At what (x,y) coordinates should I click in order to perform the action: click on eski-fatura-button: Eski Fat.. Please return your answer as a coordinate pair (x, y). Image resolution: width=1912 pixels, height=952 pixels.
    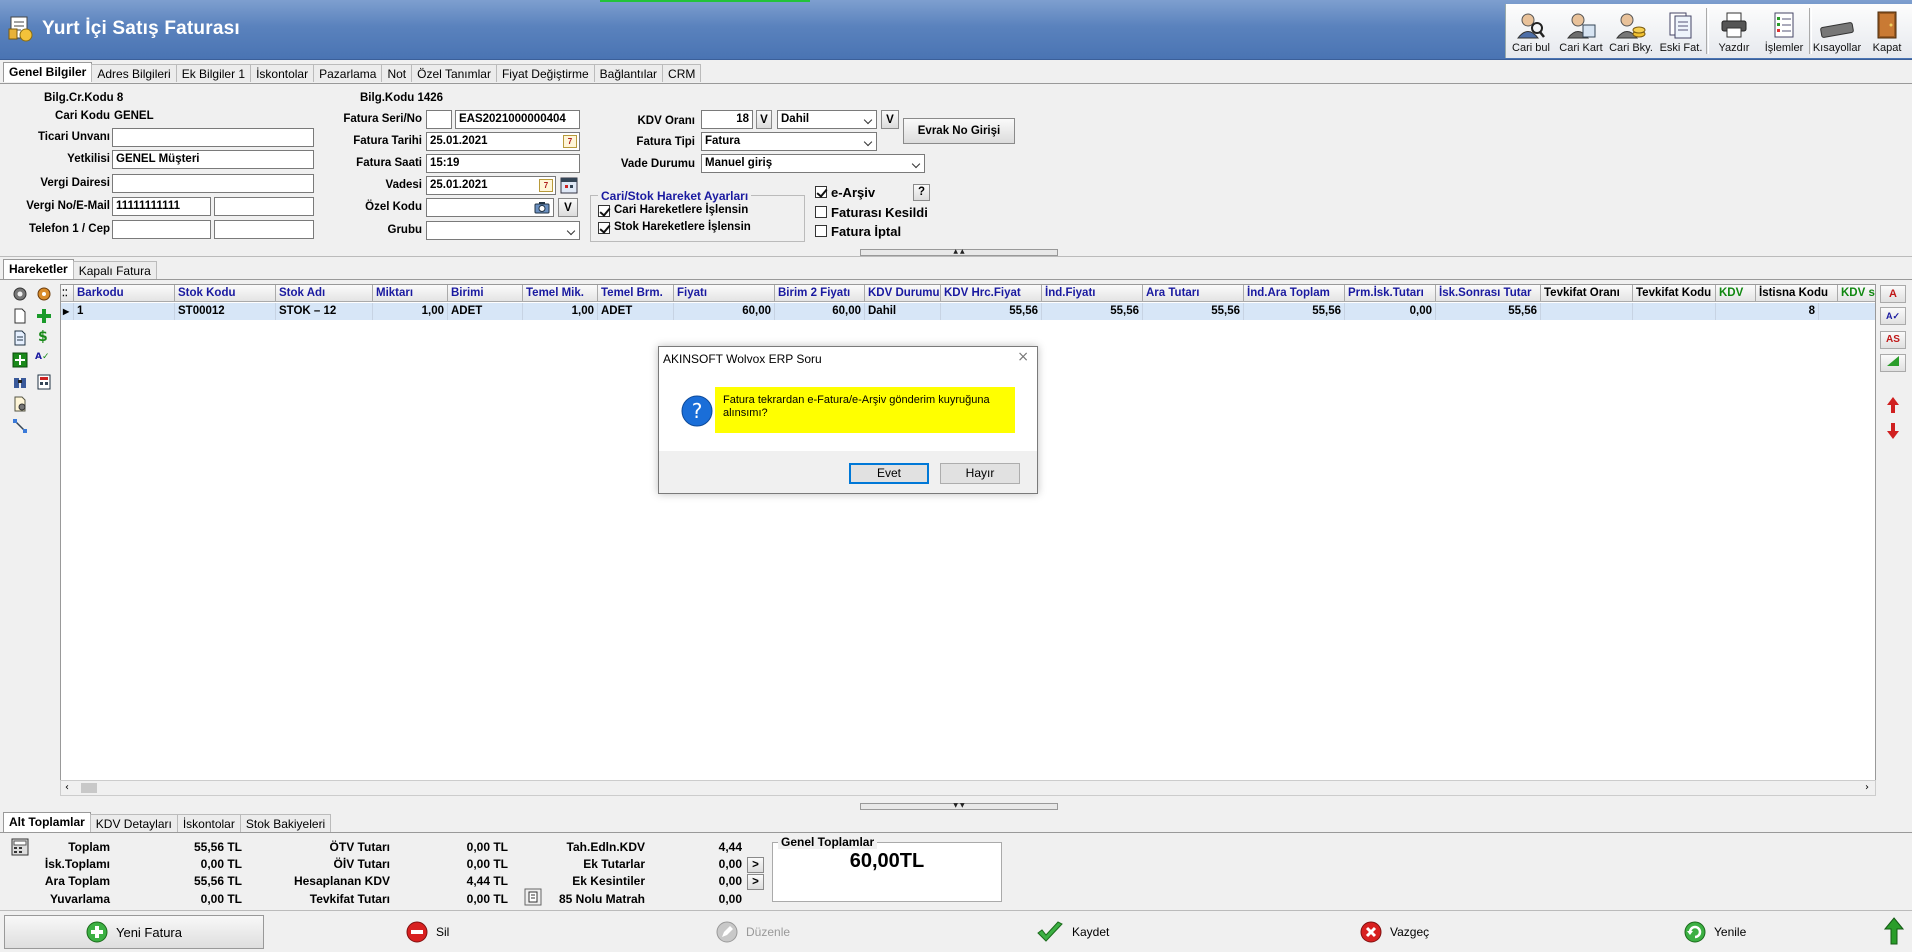
    Looking at the image, I should click on (1681, 31).